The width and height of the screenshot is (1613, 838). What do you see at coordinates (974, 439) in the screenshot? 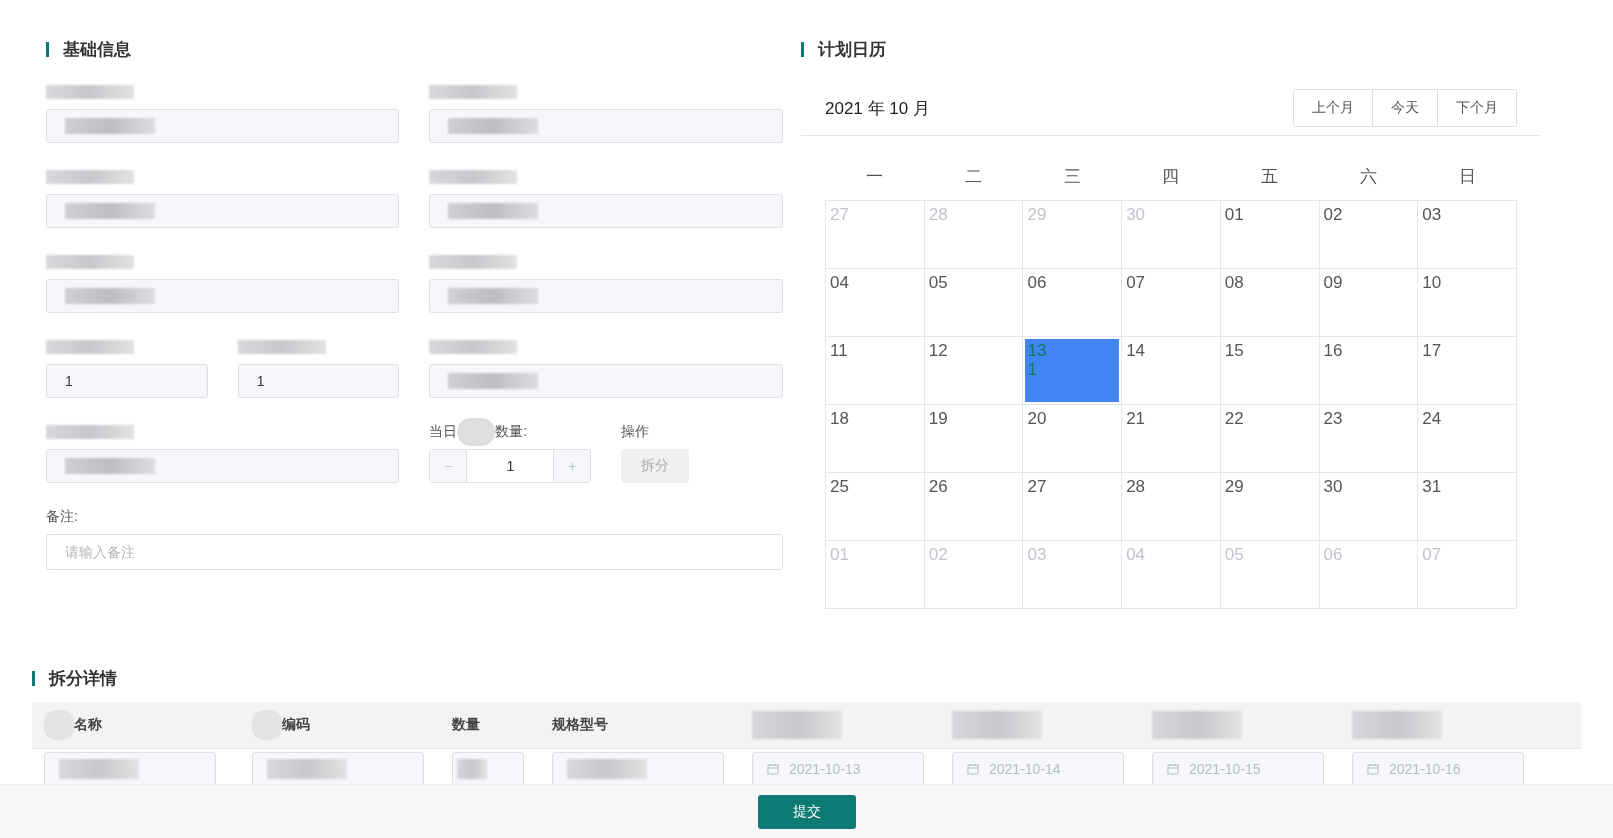
I see `day-cell: 19` at bounding box center [974, 439].